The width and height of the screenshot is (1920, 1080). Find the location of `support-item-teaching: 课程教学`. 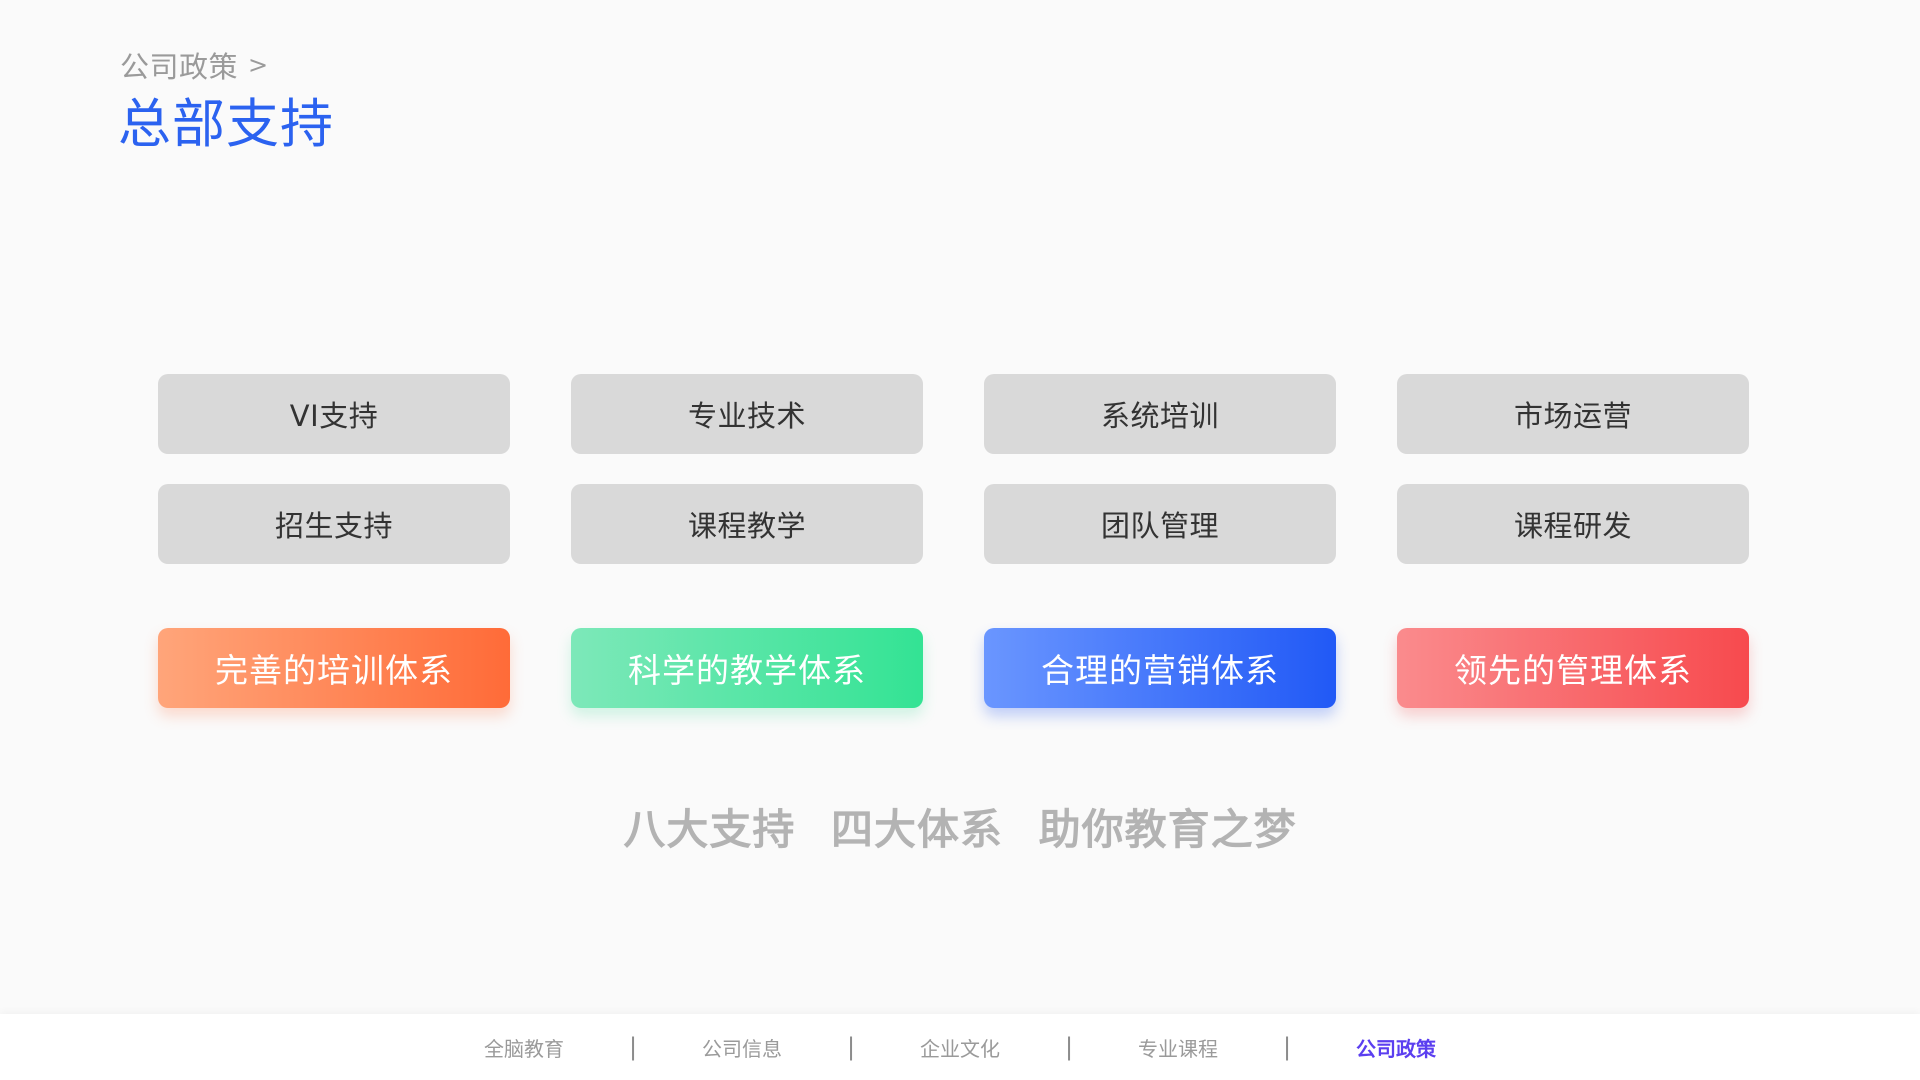

support-item-teaching: 课程教学 is located at coordinates (747, 524).